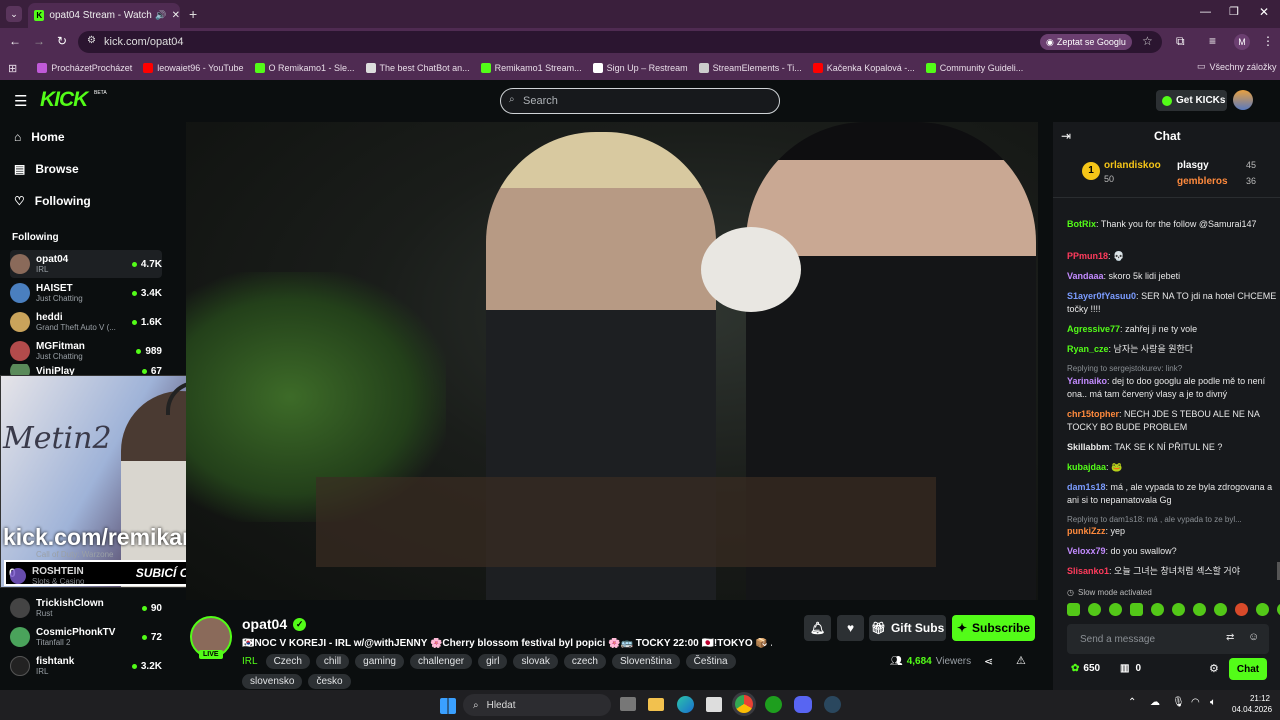 The width and height of the screenshot is (1280, 720). Describe the element at coordinates (1193, 165) in the screenshot. I see `leader-name: plasgy` at that location.